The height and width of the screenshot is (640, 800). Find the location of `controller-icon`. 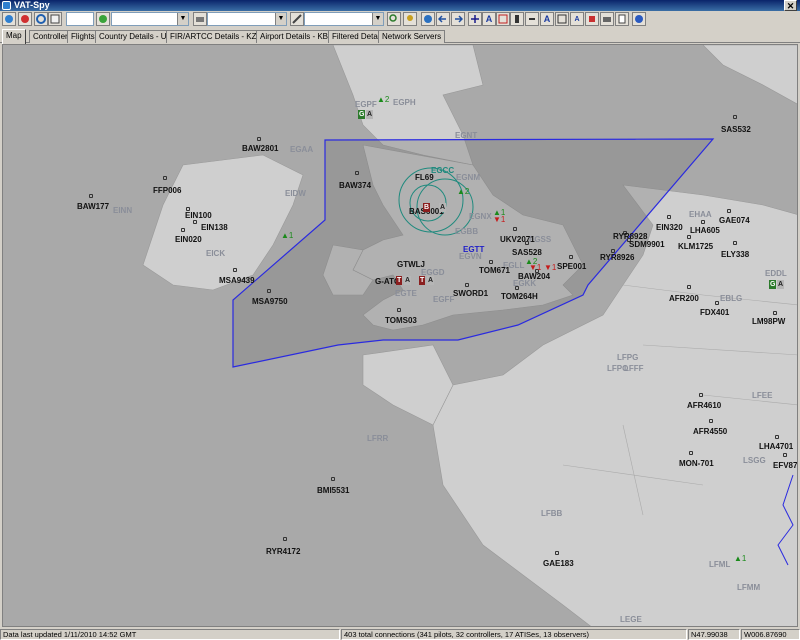

controller-icon is located at coordinates (200, 19).